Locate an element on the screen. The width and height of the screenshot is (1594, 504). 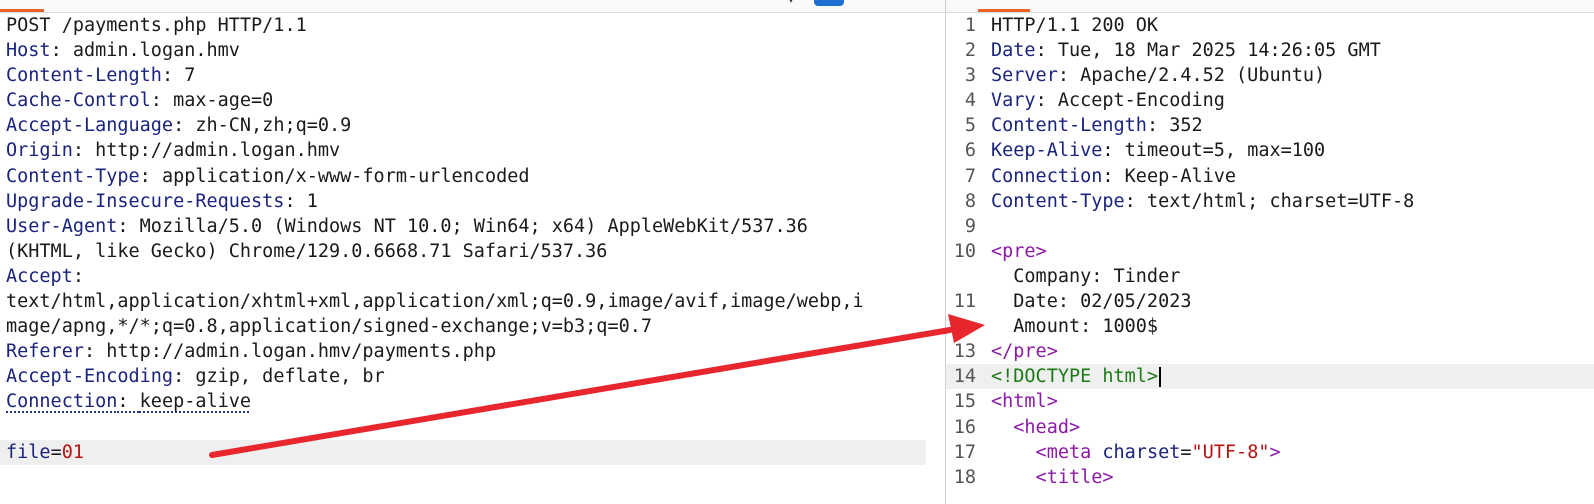
response-status-line: 1 HTTP/1.1 200 OK is located at coordinates (1061, 25).